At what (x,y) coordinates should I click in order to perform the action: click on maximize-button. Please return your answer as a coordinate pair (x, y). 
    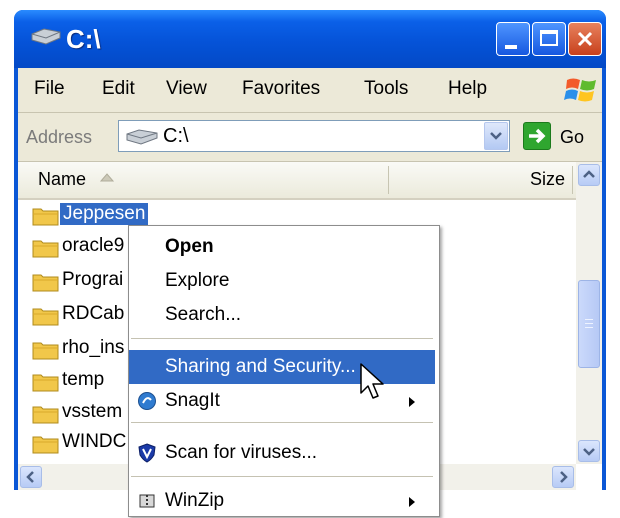
    Looking at the image, I should click on (549, 39).